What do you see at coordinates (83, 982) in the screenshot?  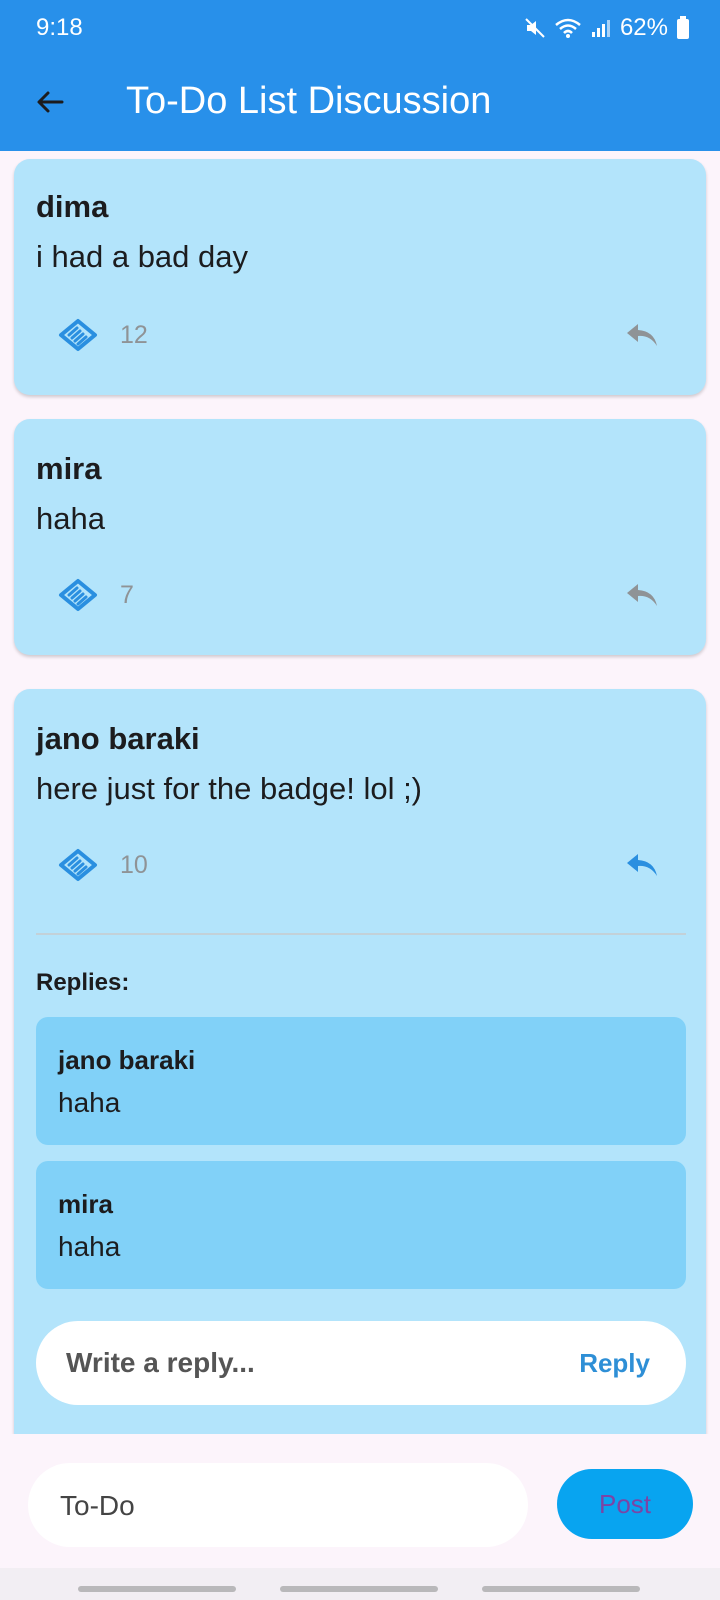 I see `replies-label: Replies:` at bounding box center [83, 982].